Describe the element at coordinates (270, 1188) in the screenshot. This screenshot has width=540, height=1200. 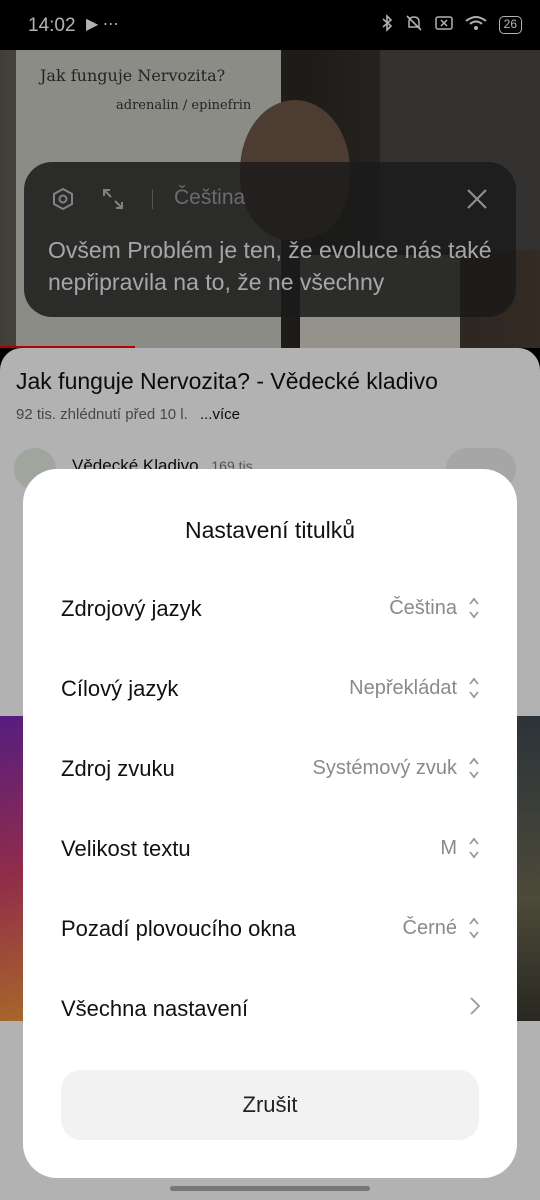
I see `home-indicator` at that location.